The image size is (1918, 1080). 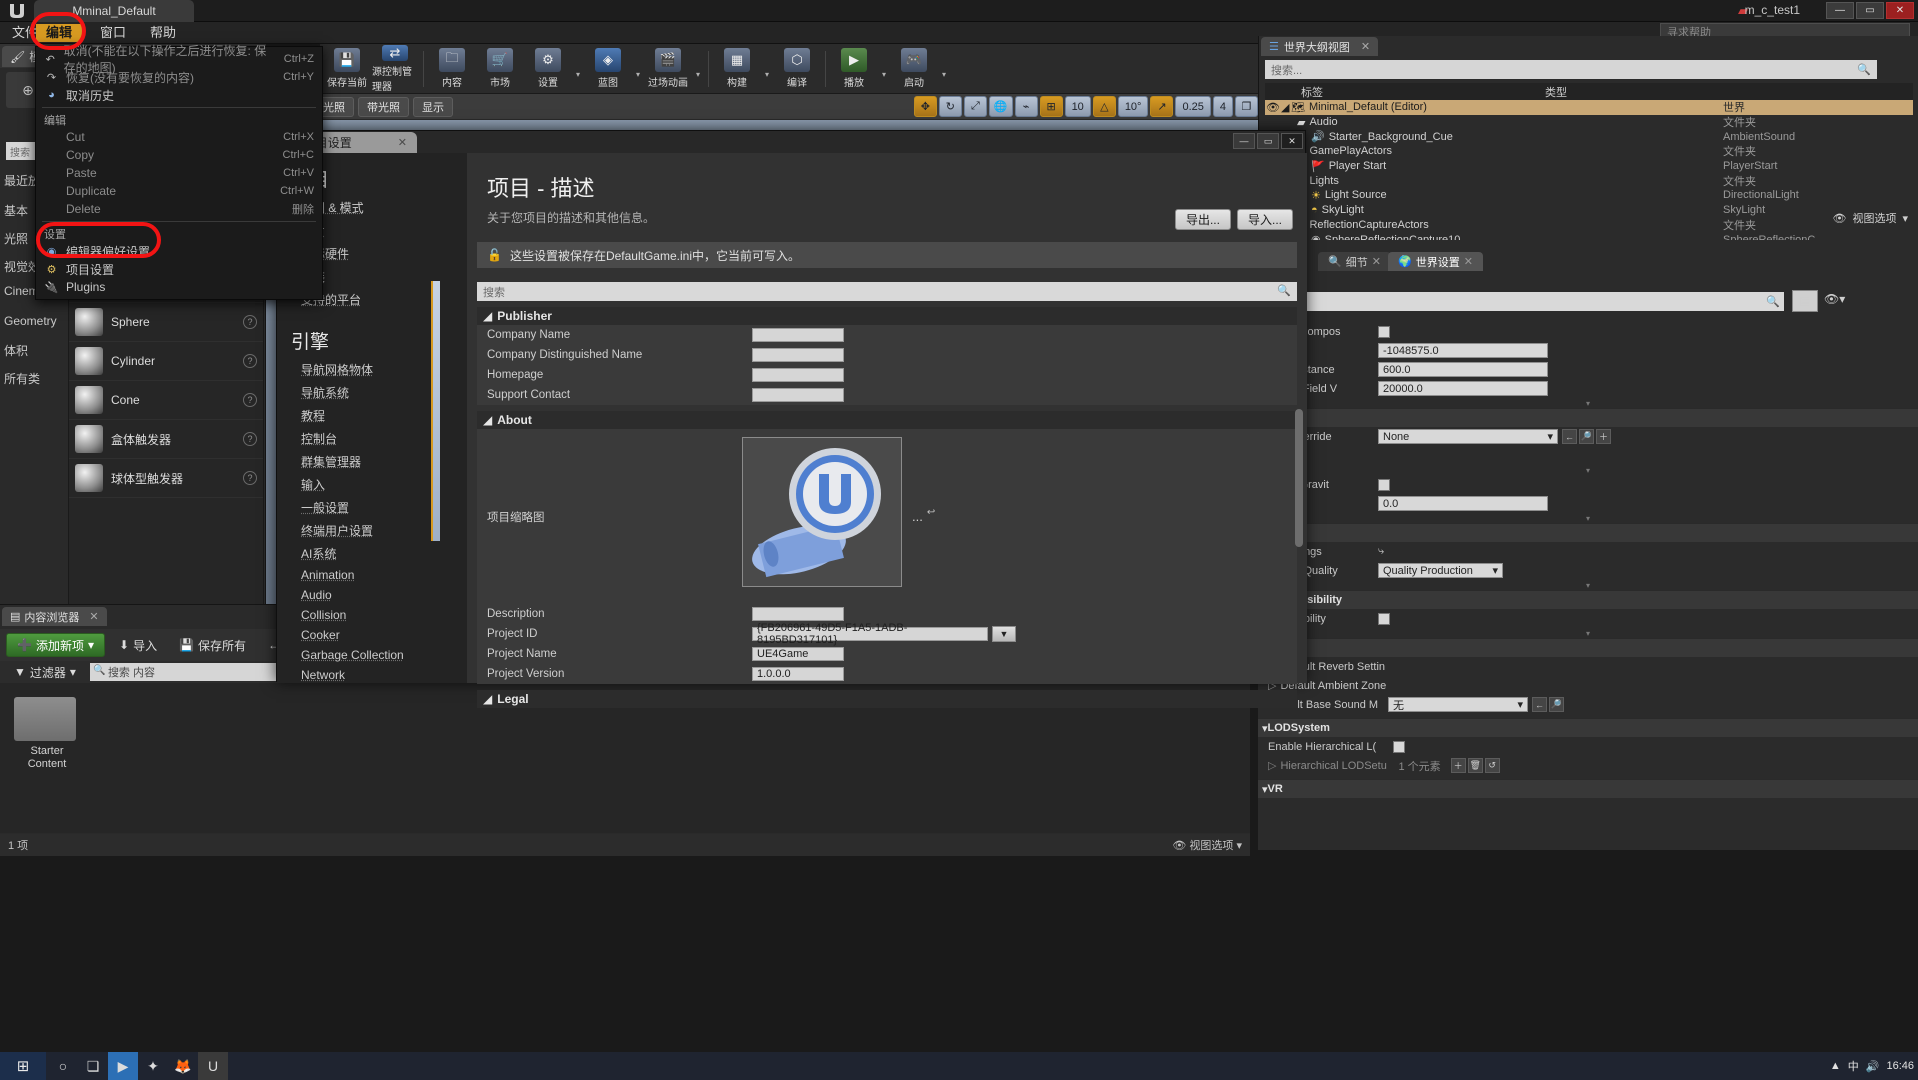 What do you see at coordinates (1524, 301) in the screenshot?
I see `details-search-input: 搜索 🔍` at bounding box center [1524, 301].